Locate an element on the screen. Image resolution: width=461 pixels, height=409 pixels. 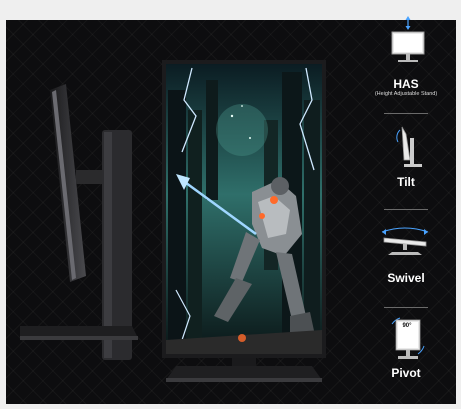
feature-label: Tilt is located at coordinates (406, 182).